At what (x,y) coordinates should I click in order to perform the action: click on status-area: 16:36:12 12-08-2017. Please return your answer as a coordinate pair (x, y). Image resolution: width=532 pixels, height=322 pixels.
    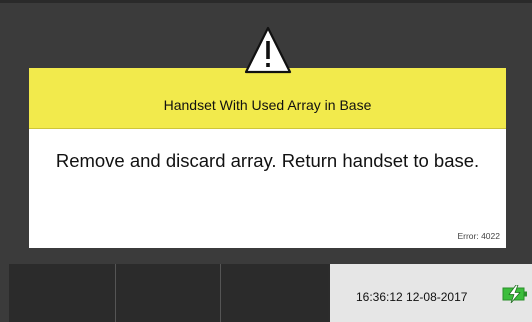
    Looking at the image, I should click on (431, 293).